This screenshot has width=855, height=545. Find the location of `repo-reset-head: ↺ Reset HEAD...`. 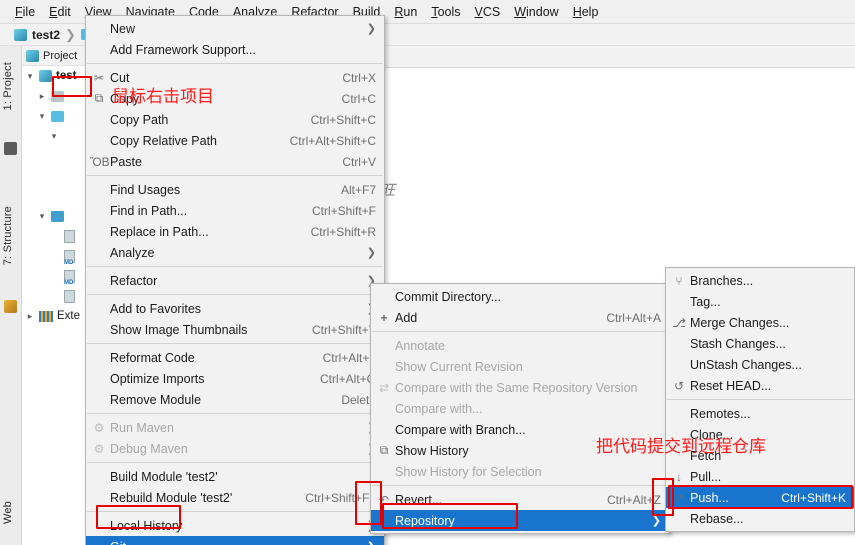

repo-reset-head: ↺ Reset HEAD... is located at coordinates (760, 385).